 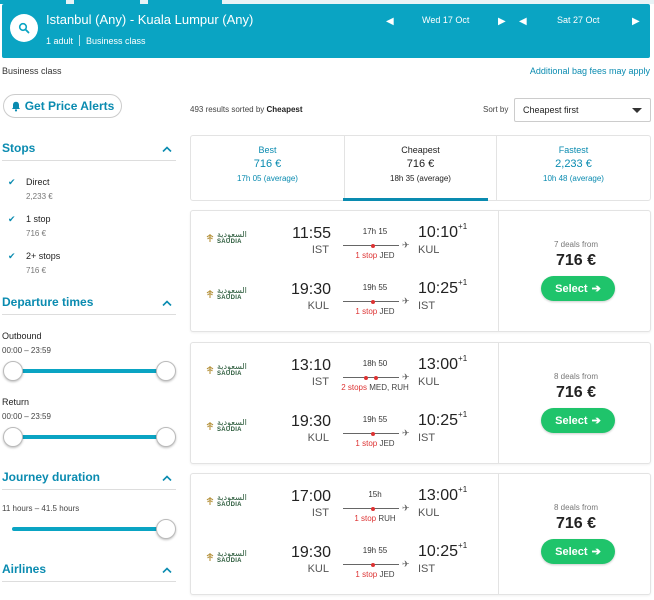 I want to click on arrival-time: 10:10+1, so click(x=442, y=232).